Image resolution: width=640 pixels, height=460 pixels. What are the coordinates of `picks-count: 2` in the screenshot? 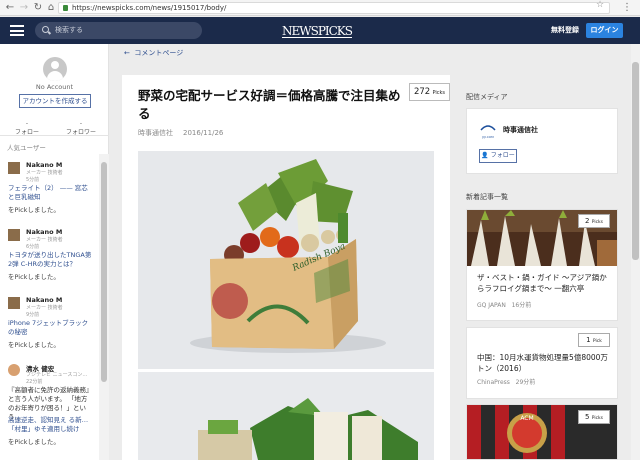 It's located at (587, 221).